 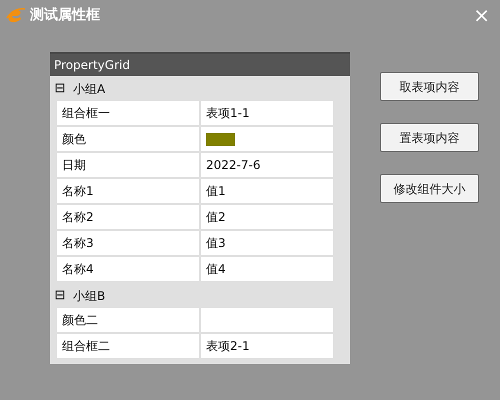 I want to click on property-value: 值3, so click(x=267, y=243).